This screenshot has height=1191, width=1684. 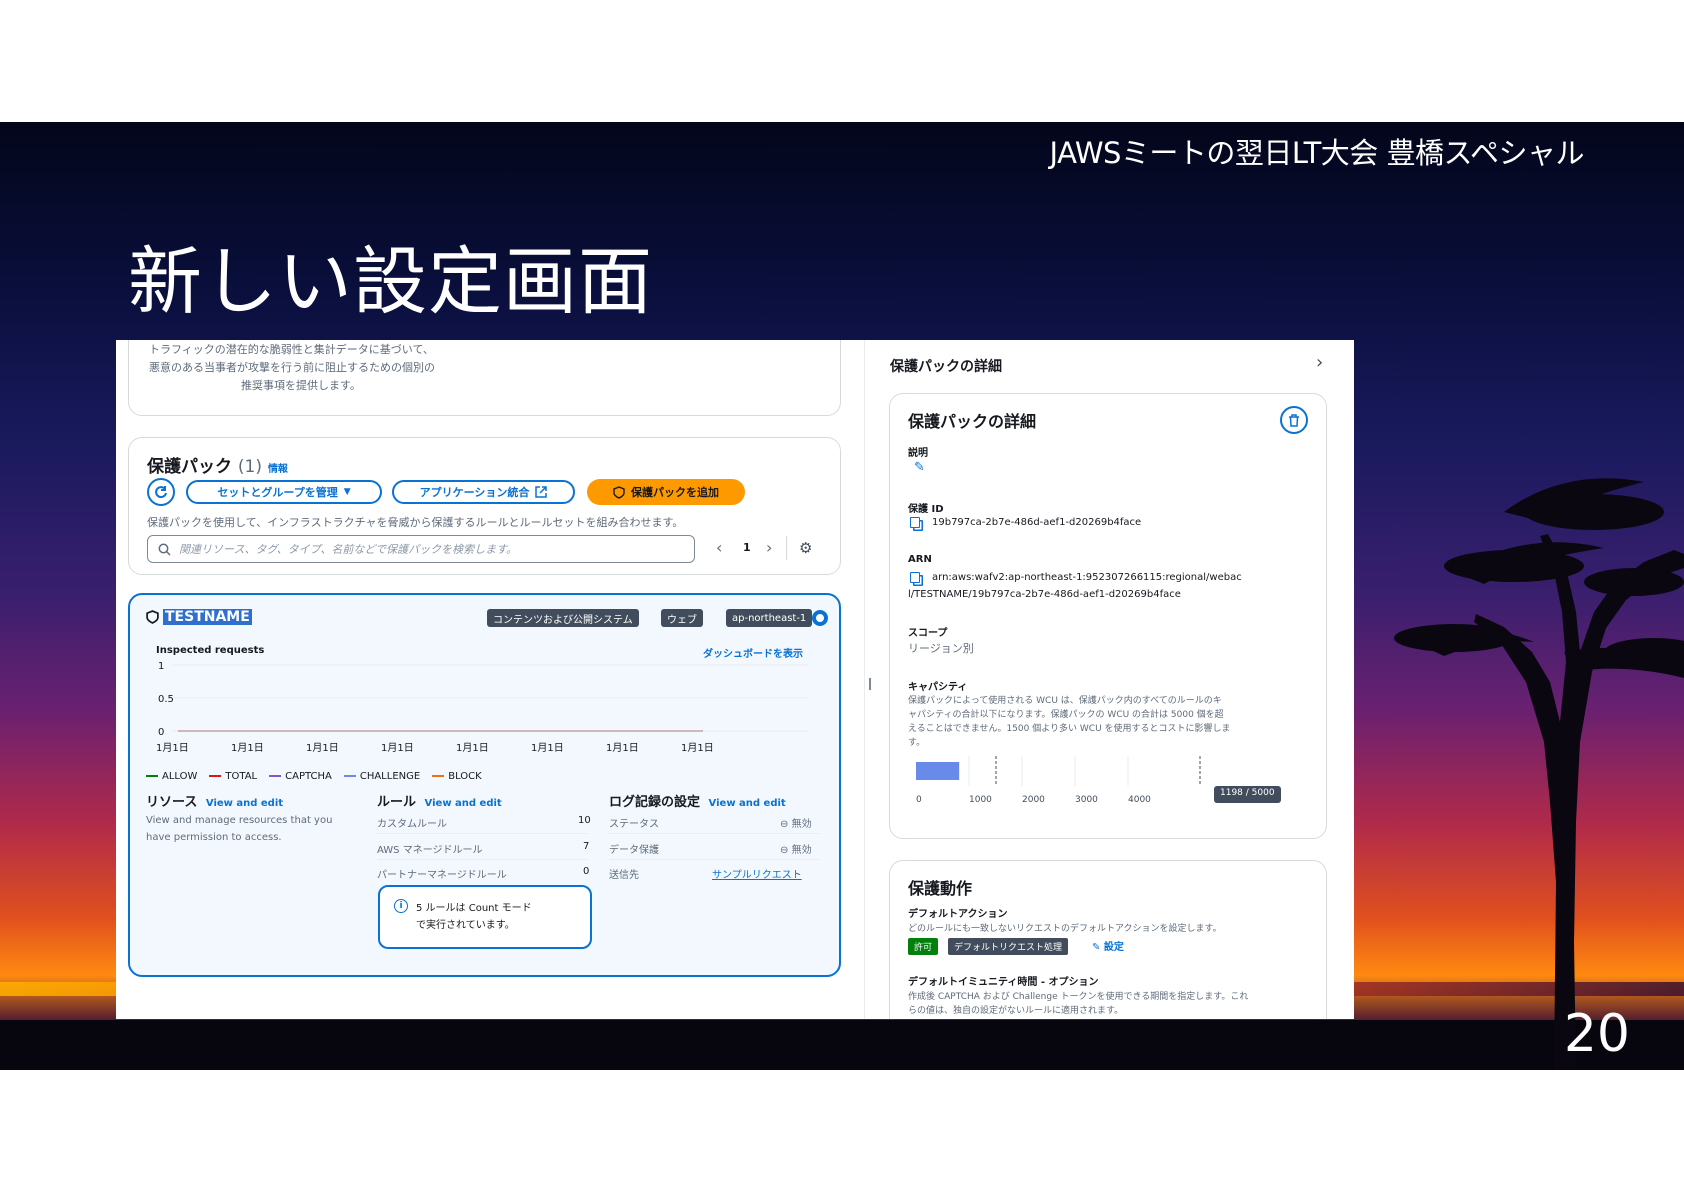 What do you see at coordinates (915, 577) in the screenshot?
I see `copy-arn-icon` at bounding box center [915, 577].